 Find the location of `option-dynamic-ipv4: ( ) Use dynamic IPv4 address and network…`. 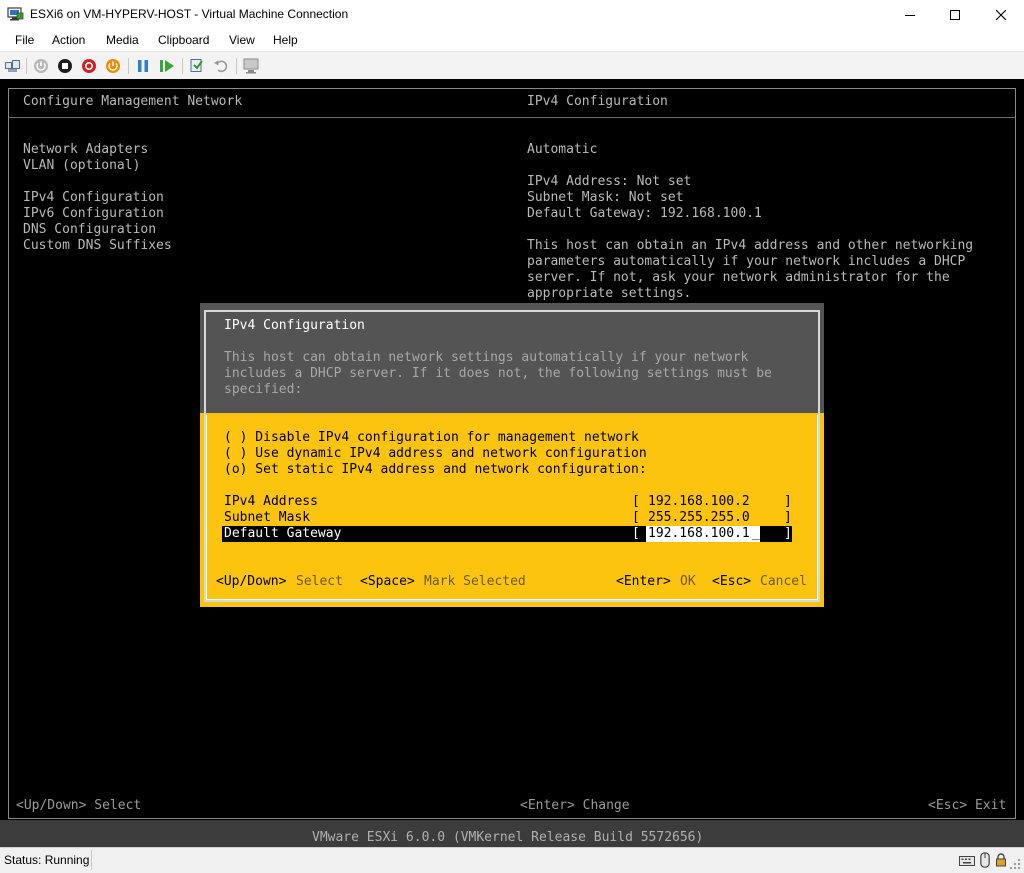

option-dynamic-ipv4: ( ) Use dynamic IPv4 address and network… is located at coordinates (435, 454).